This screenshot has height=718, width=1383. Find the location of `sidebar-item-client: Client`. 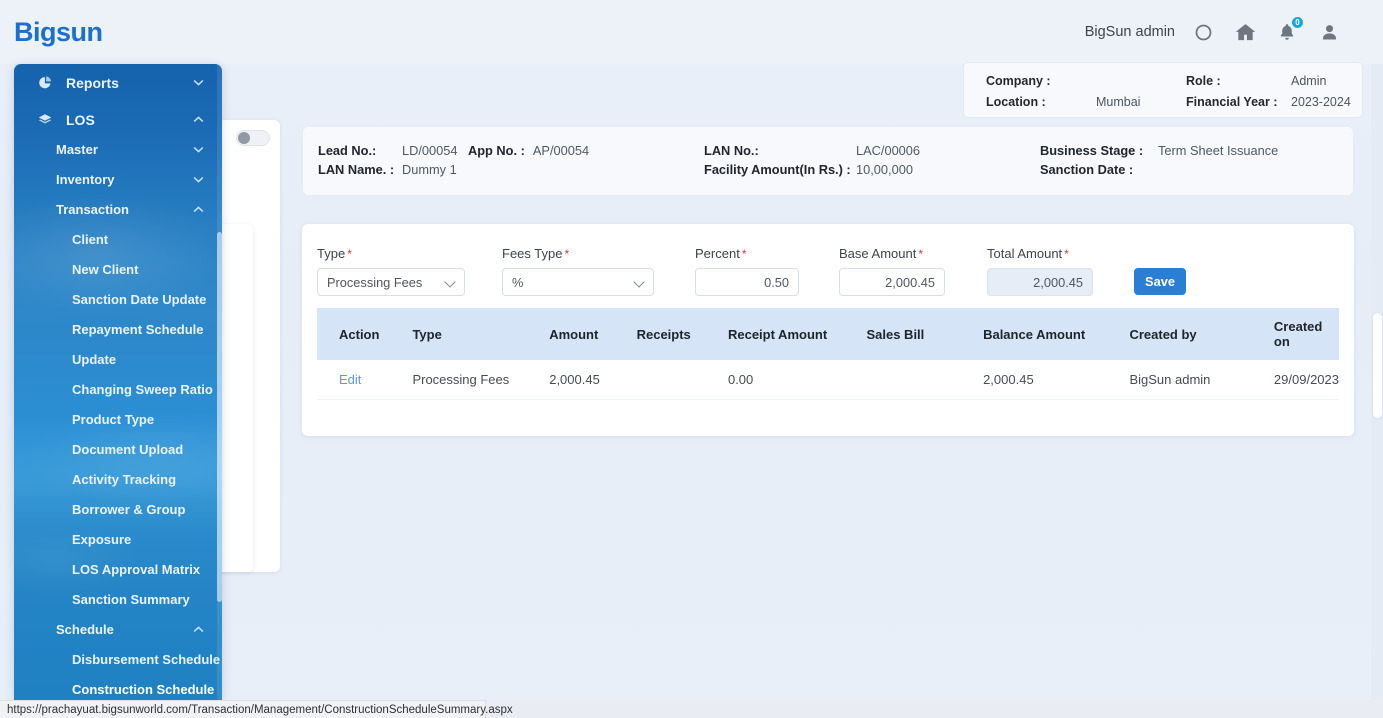

sidebar-item-client: Client is located at coordinates (118, 239).